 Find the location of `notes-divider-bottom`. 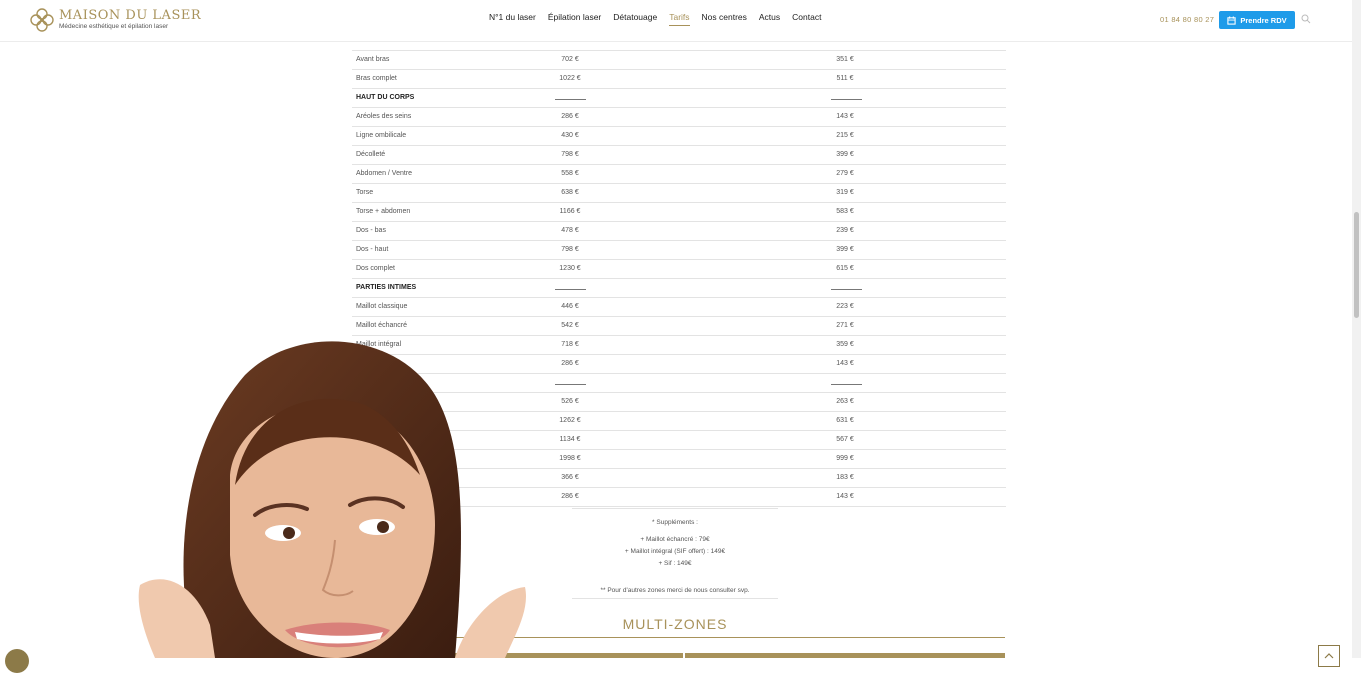

notes-divider-bottom is located at coordinates (675, 598).